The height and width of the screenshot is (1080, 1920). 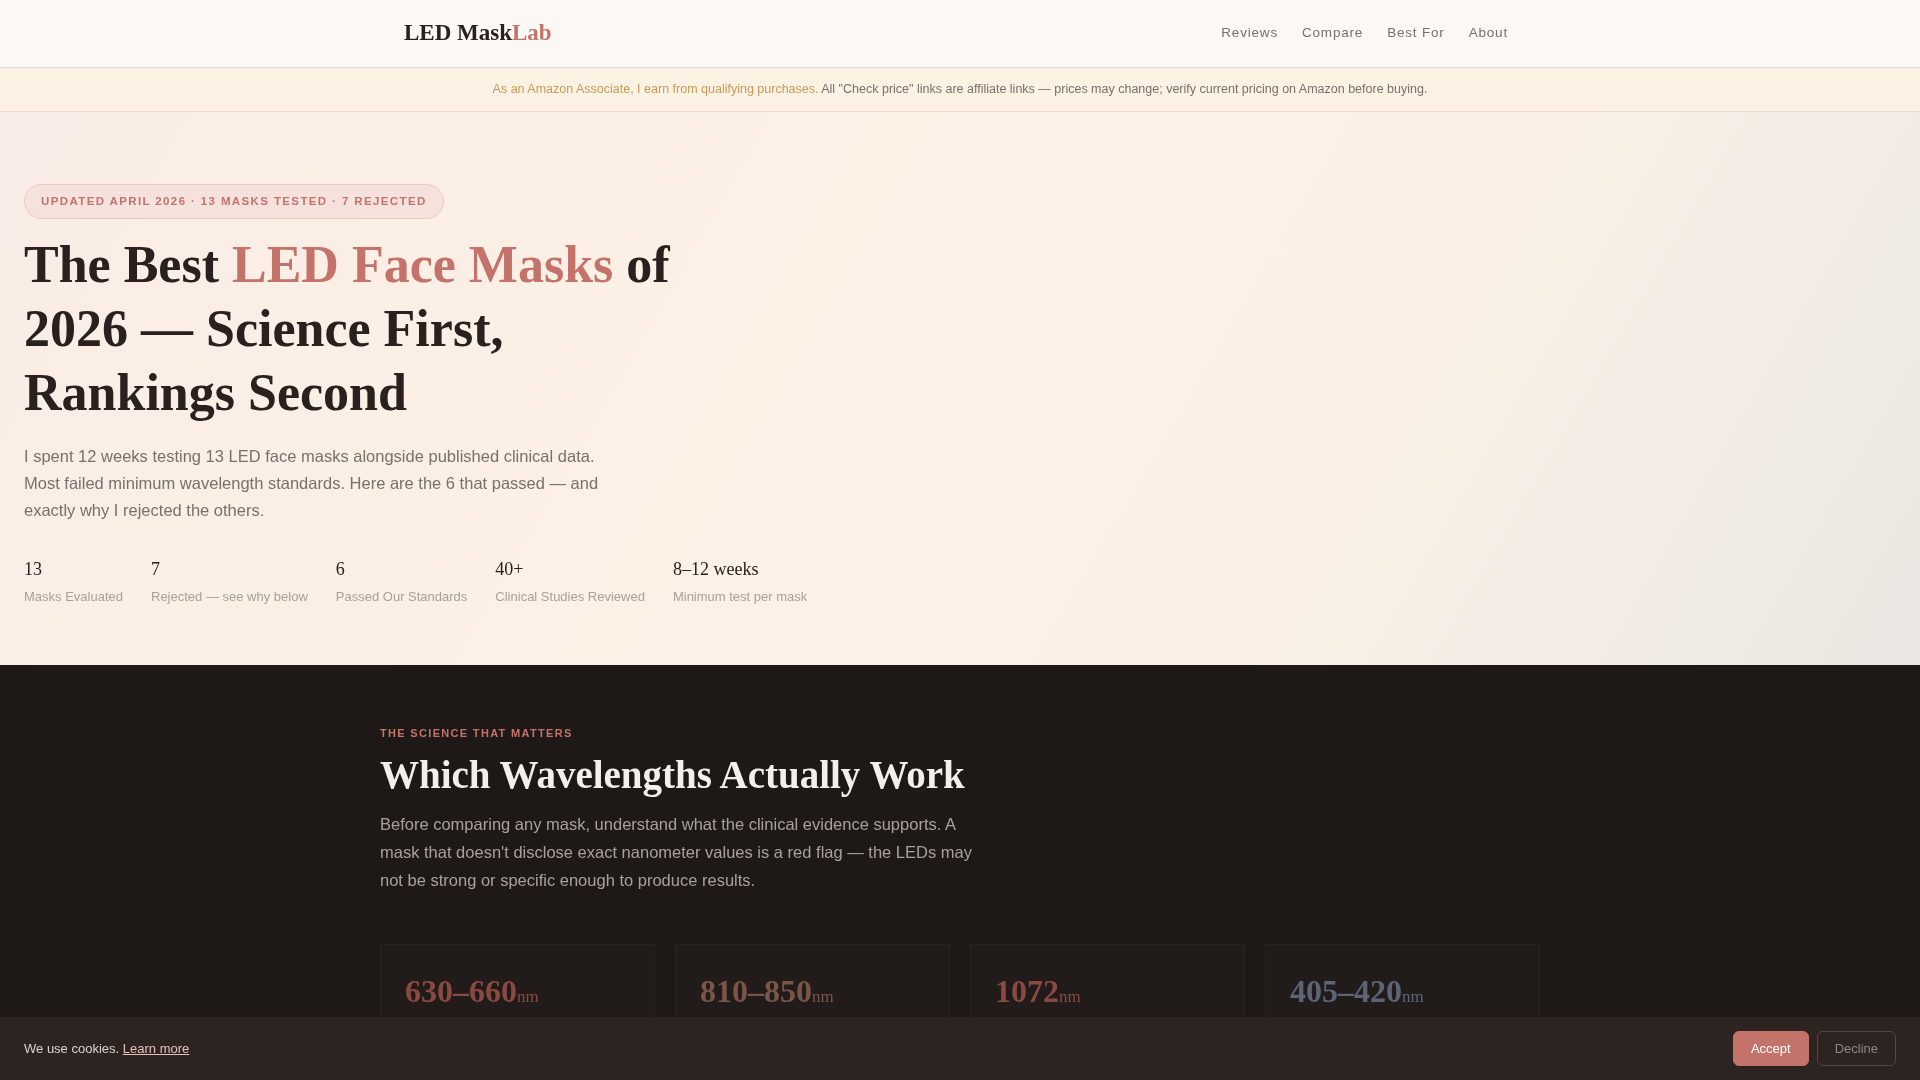 What do you see at coordinates (1856, 1048) in the screenshot?
I see `decline-button: Decline` at bounding box center [1856, 1048].